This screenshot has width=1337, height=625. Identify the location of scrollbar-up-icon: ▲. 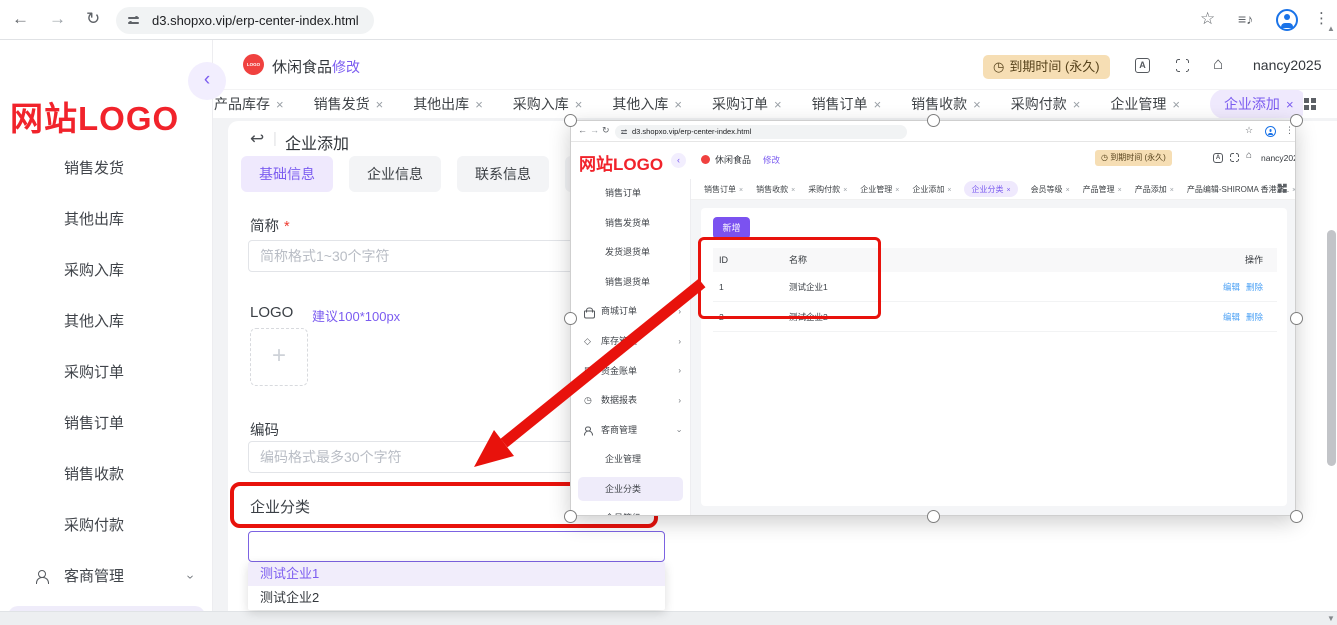
(1331, 28).